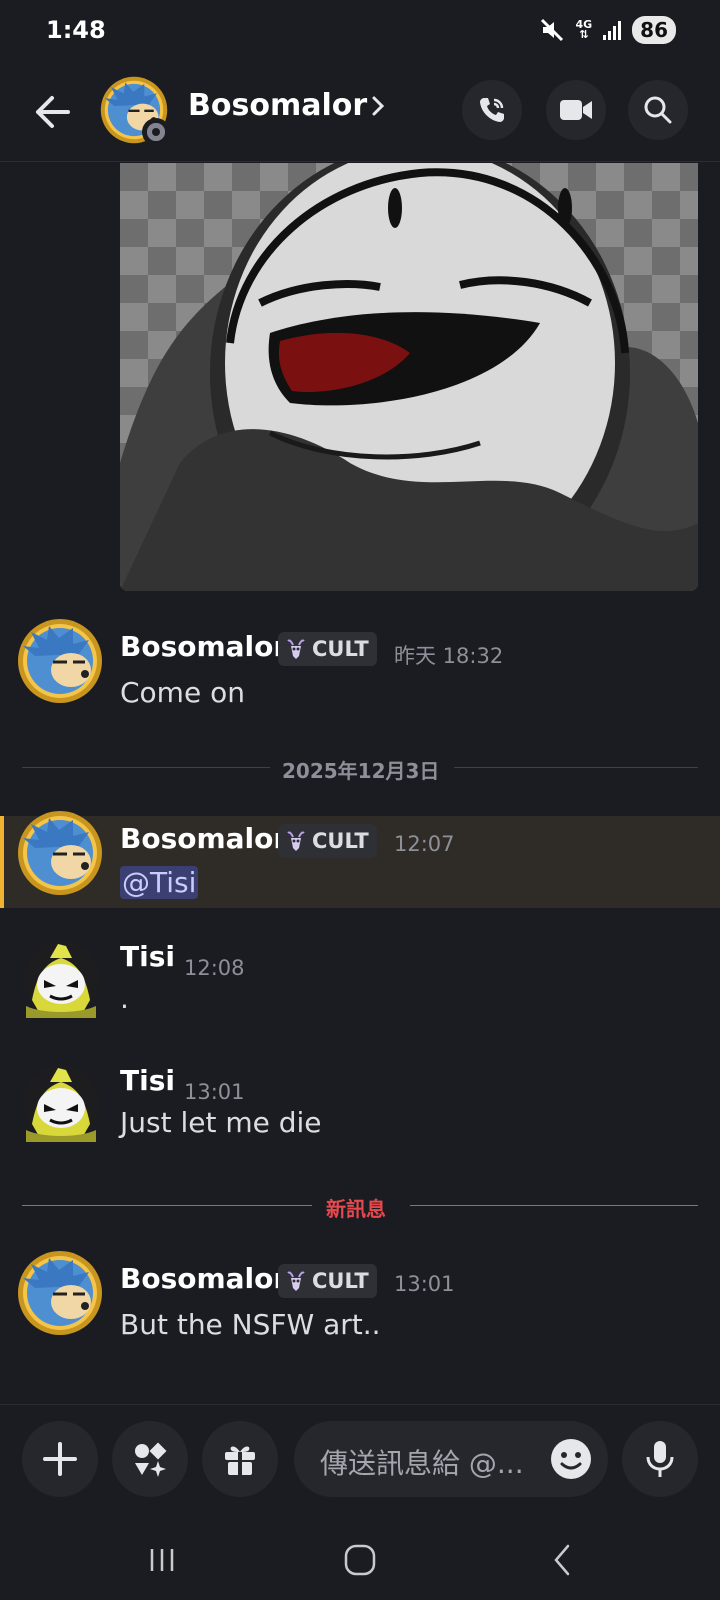 Image resolution: width=720 pixels, height=1600 pixels. What do you see at coordinates (584, 29) in the screenshot?
I see `network-label: 4G ⇅` at bounding box center [584, 29].